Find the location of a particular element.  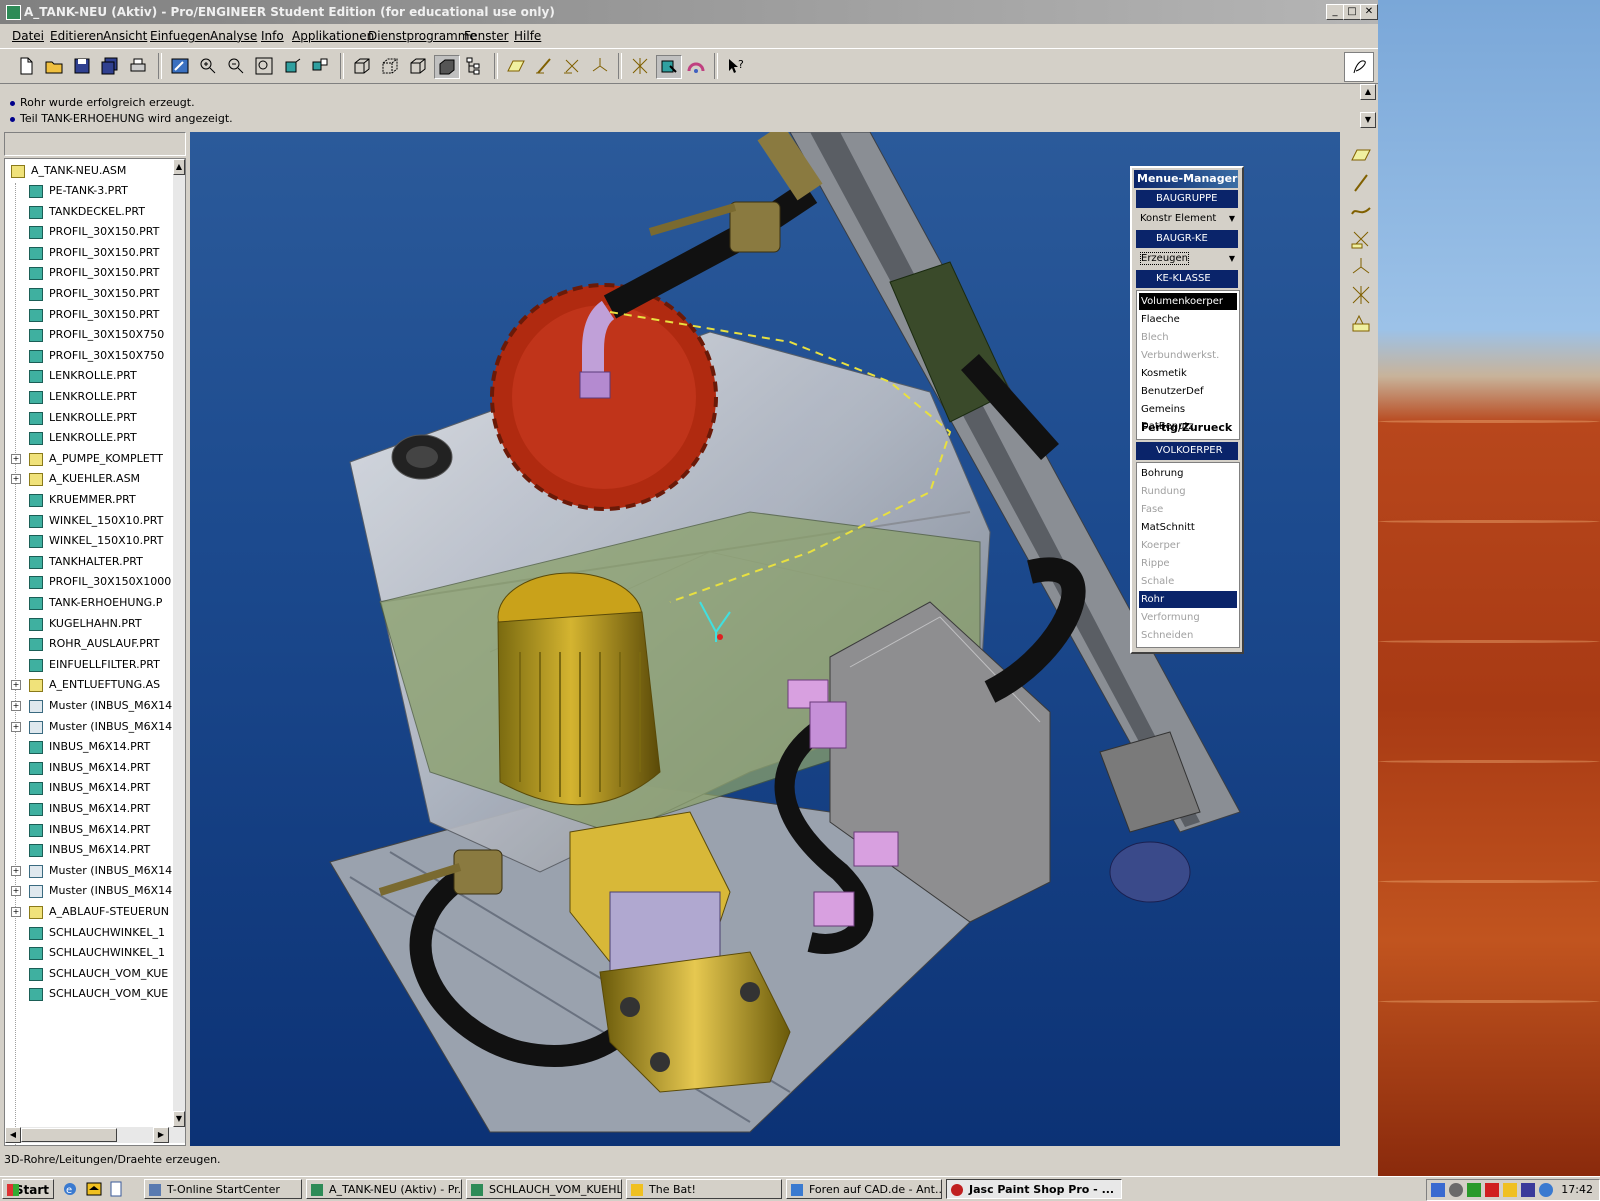

erzeugen-dropdown: Erzeugen ▼ is located at coordinates (1188, 259).